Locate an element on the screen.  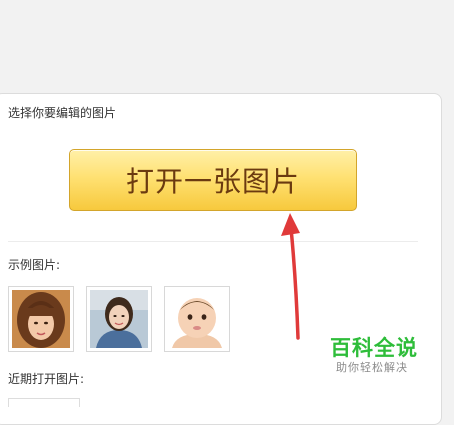
recent-images-label: 近期打开图片: is located at coordinates (46, 379).